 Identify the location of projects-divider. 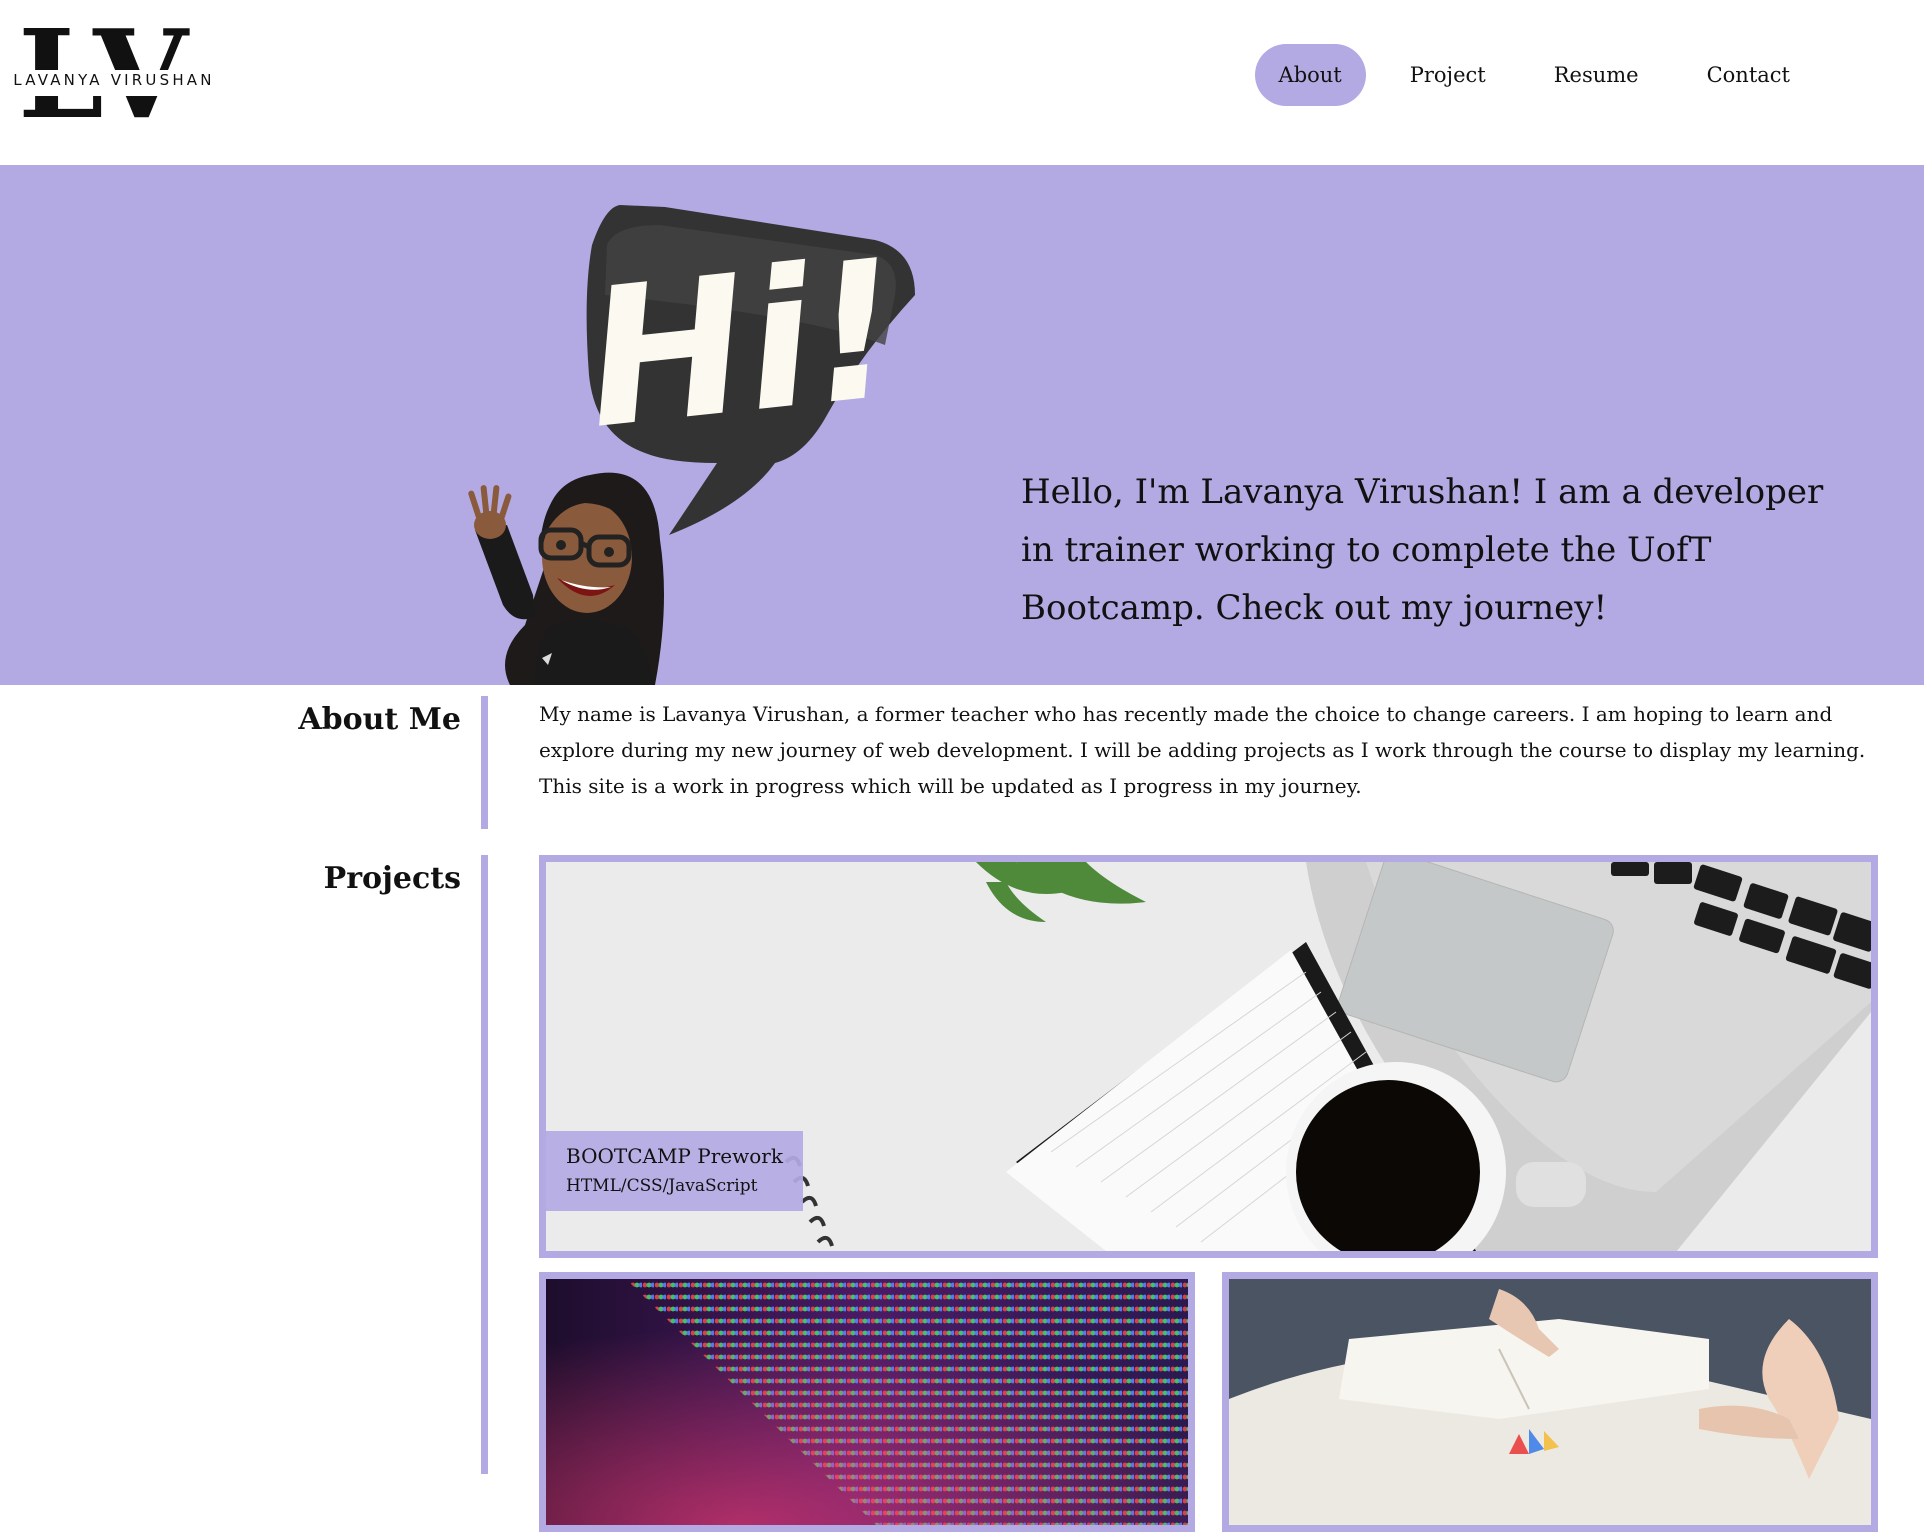
(484, 1164).